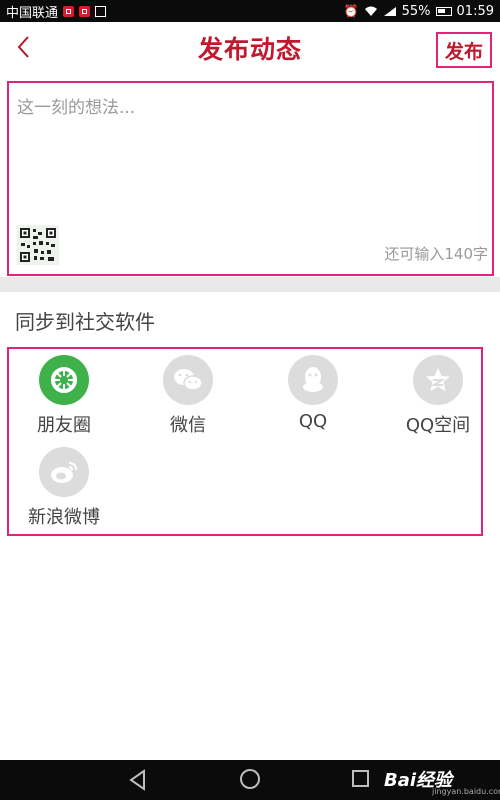 The height and width of the screenshot is (800, 500). Describe the element at coordinates (64, 472) in the screenshot. I see `weibo-icon` at that location.